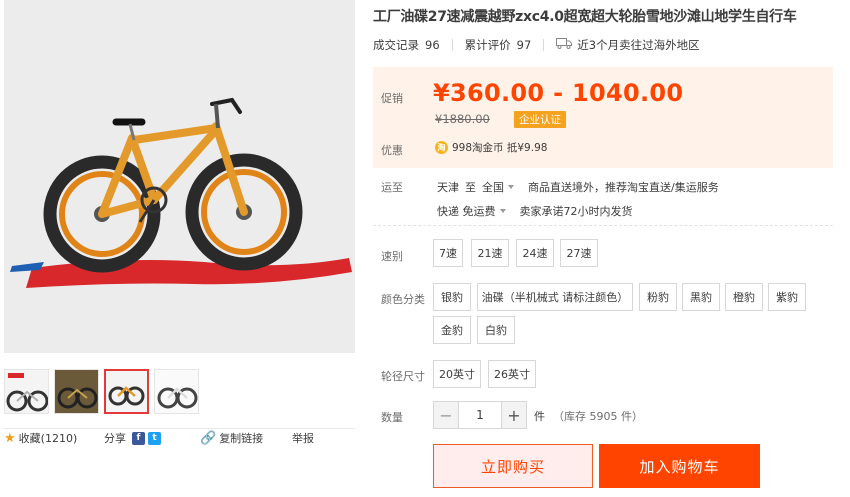 This screenshot has width=850, height=497. I want to click on truck-icon, so click(564, 45).